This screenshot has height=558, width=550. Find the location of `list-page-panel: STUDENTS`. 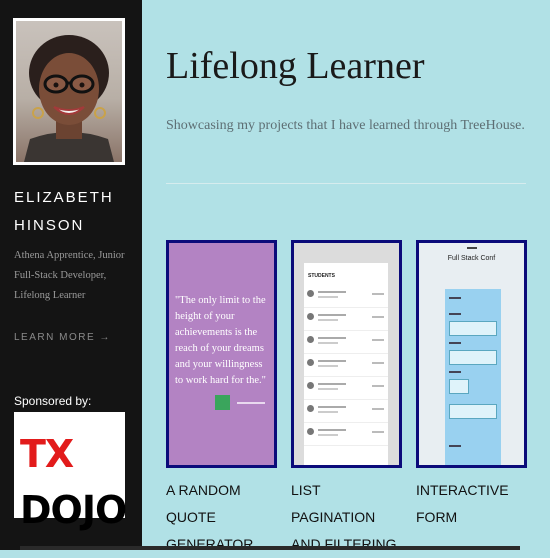

list-page-panel: STUDENTS is located at coordinates (346, 364).